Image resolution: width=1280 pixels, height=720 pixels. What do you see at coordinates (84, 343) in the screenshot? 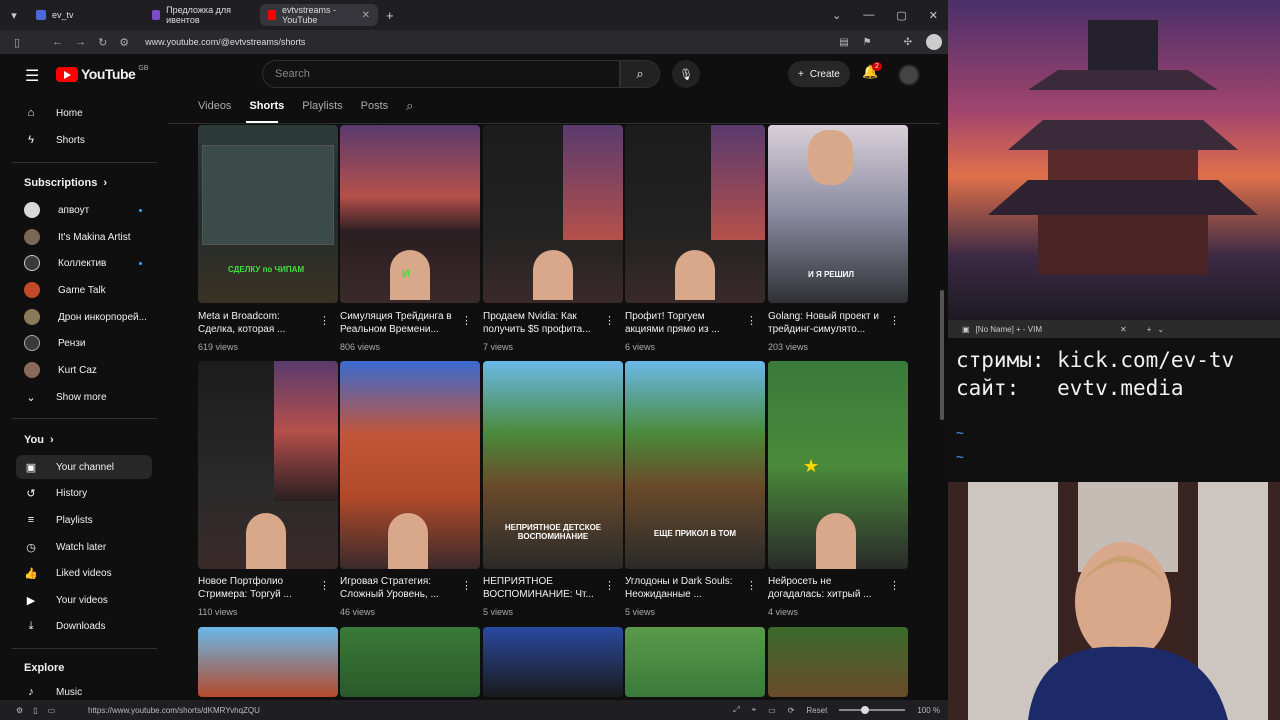
I see `subscription-item: Рензи` at bounding box center [84, 343].